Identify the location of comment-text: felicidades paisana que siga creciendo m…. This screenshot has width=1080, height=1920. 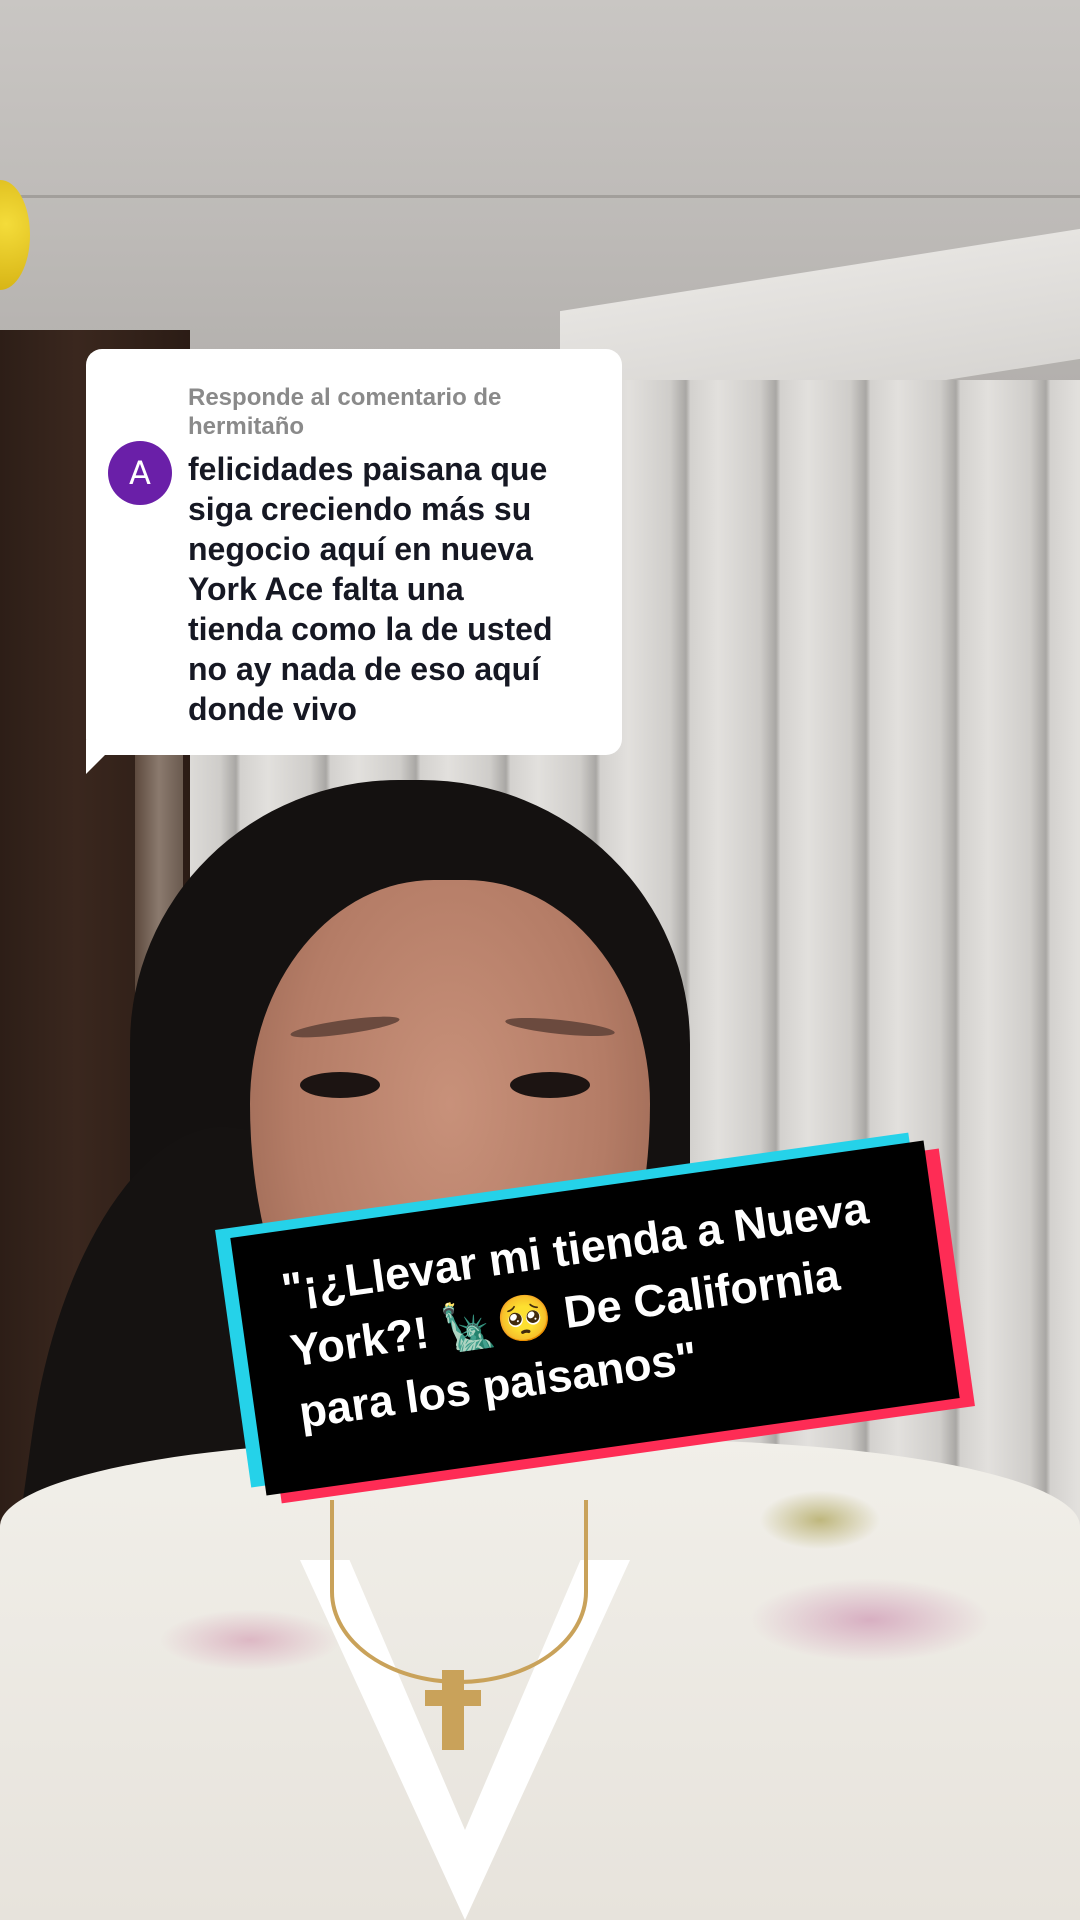
(370, 589).